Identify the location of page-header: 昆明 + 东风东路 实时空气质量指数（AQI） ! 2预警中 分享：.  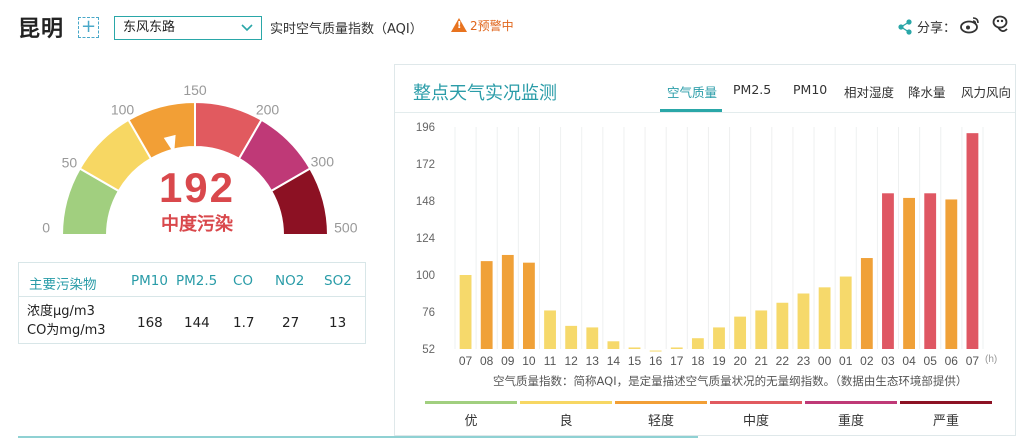
(513, 29).